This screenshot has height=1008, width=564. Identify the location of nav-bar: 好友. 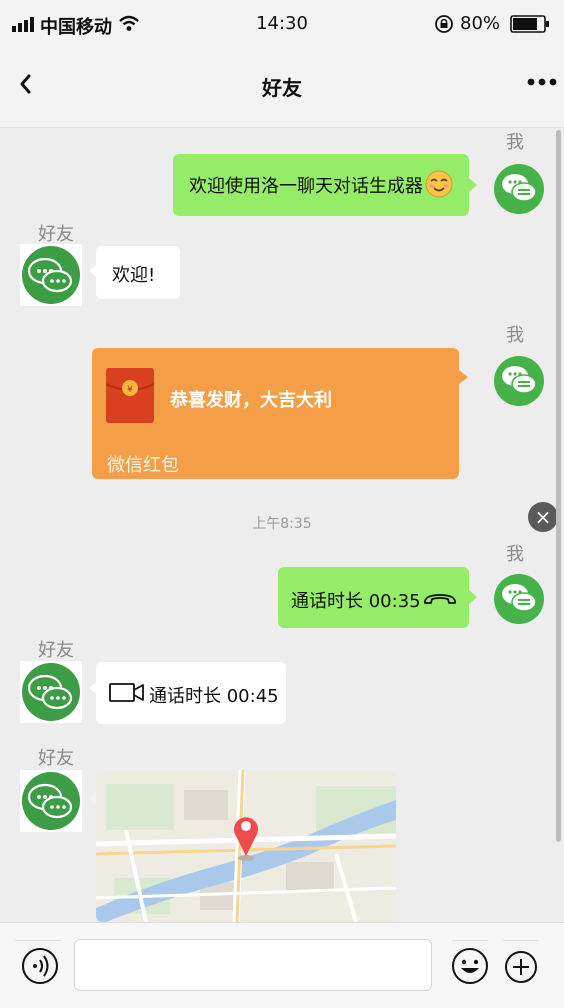
(282, 87).